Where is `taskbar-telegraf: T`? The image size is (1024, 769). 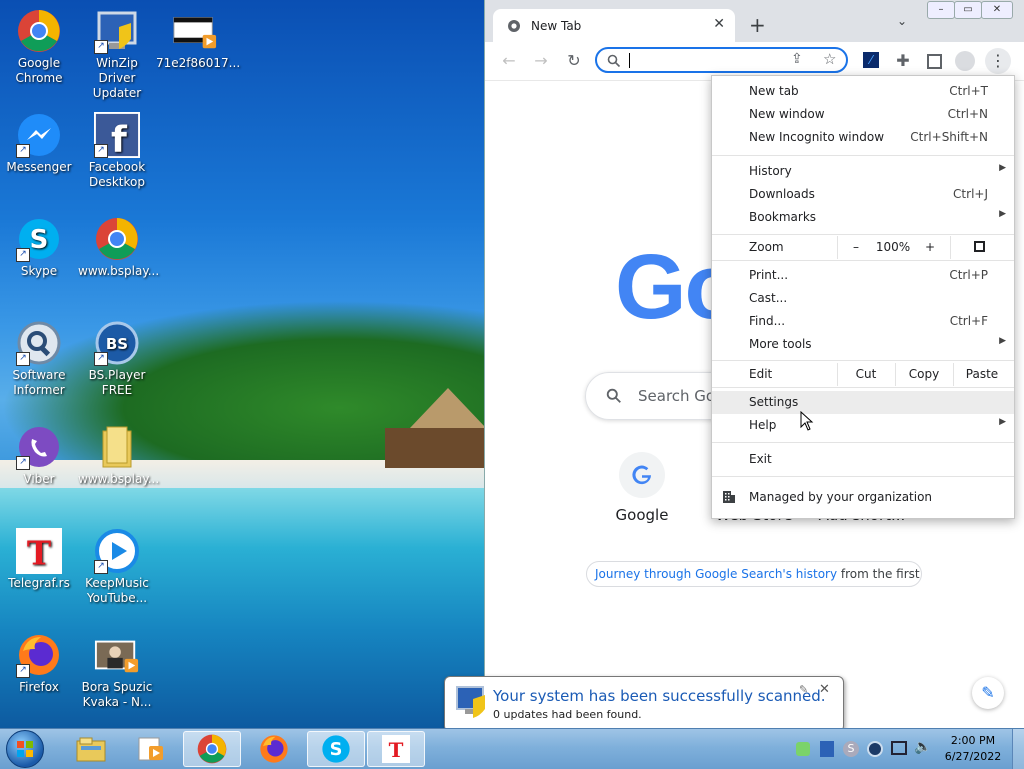
taskbar-telegraf: T is located at coordinates (396, 749).